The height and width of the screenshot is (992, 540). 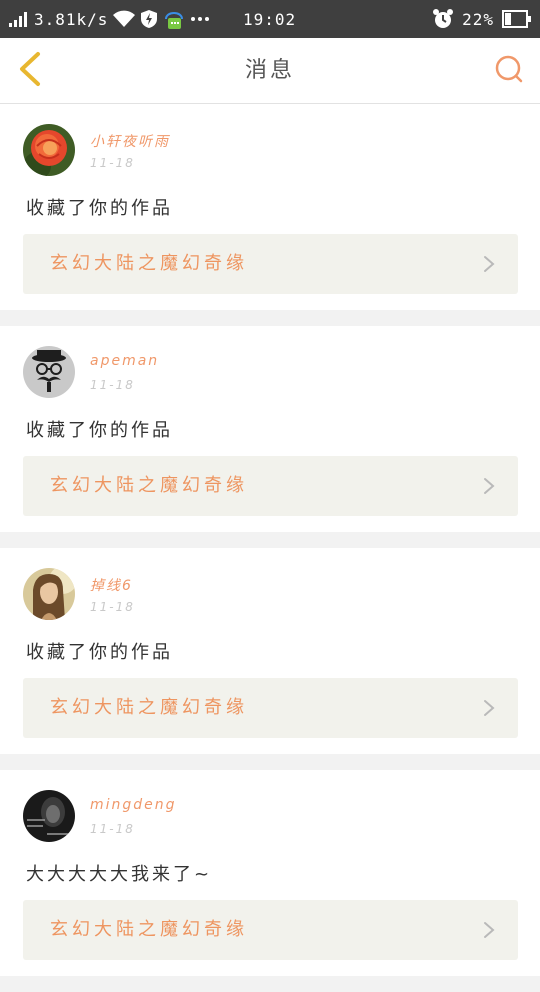 I want to click on more-dots-icon, so click(x=200, y=19).